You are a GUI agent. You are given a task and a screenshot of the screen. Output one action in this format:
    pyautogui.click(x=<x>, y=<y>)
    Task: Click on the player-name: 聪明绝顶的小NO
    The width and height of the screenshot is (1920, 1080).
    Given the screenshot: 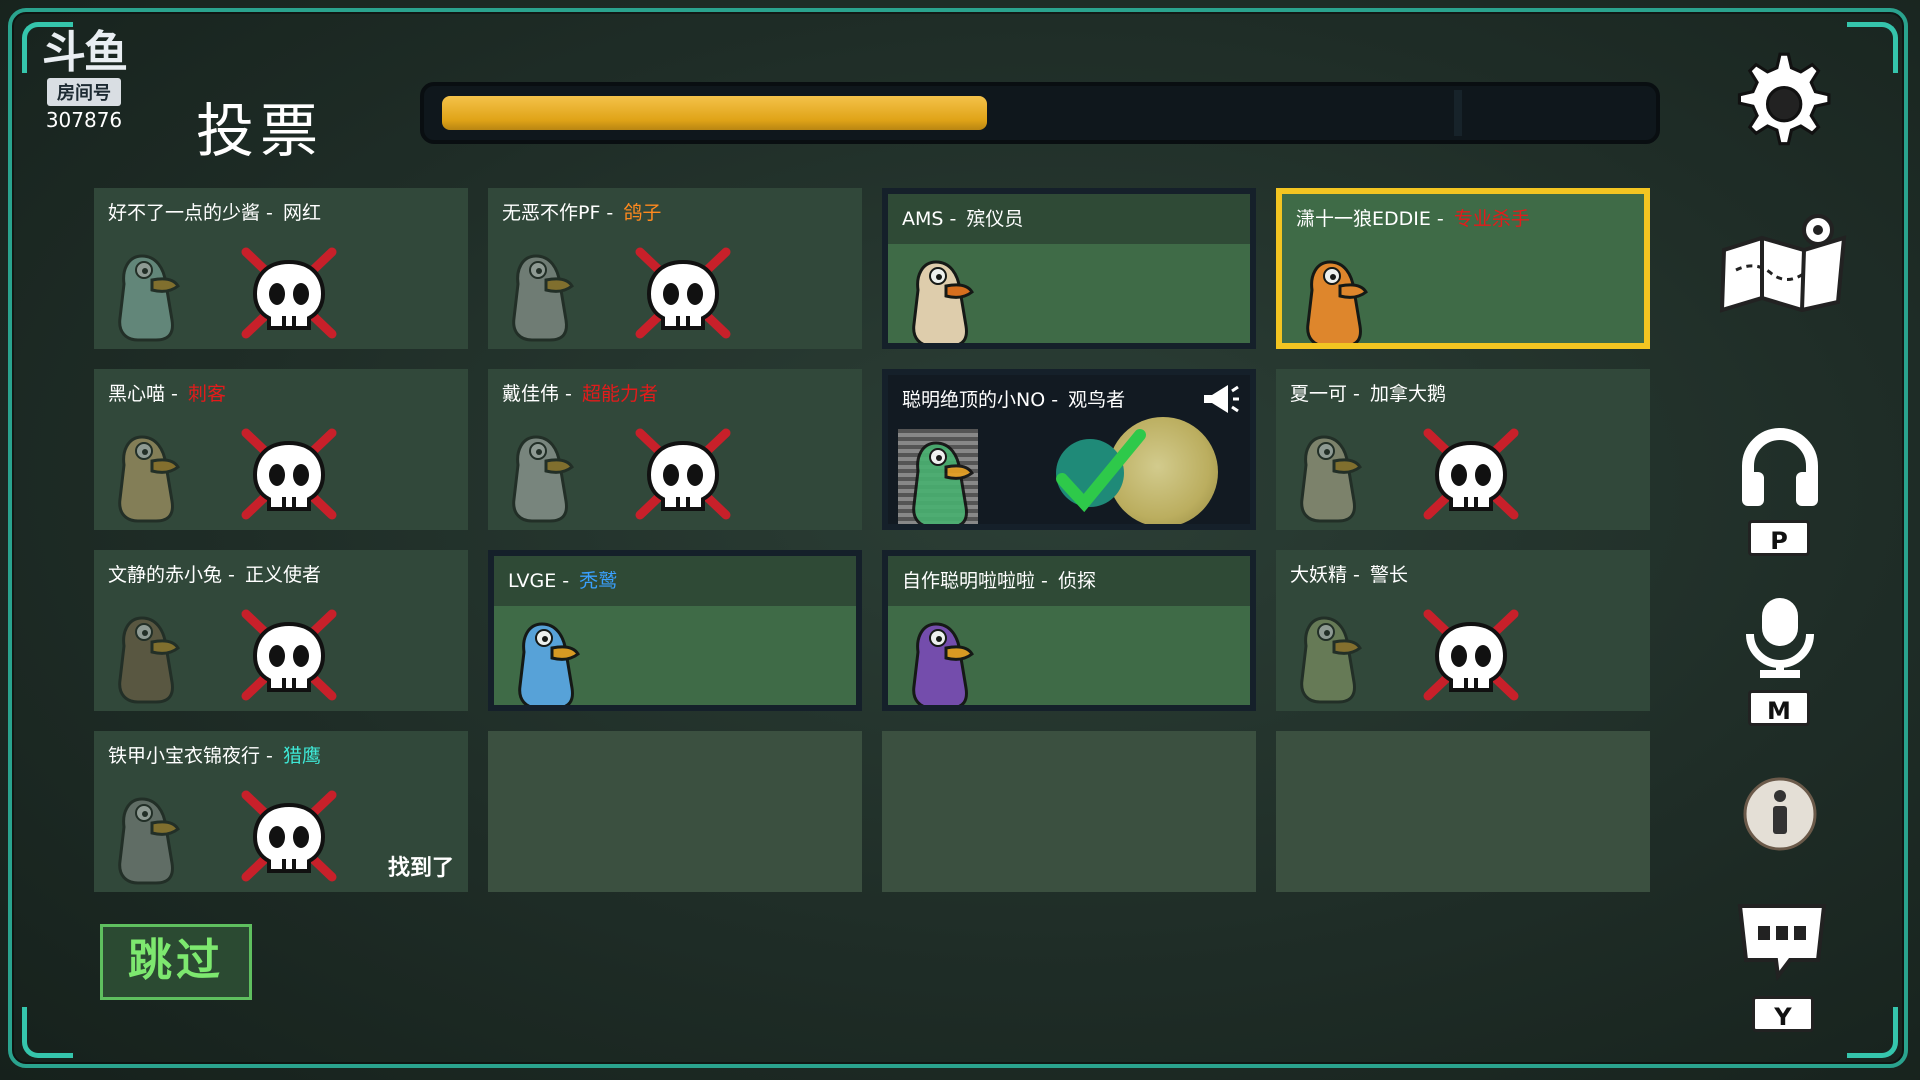 What is the action you would take?
    pyautogui.click(x=974, y=400)
    